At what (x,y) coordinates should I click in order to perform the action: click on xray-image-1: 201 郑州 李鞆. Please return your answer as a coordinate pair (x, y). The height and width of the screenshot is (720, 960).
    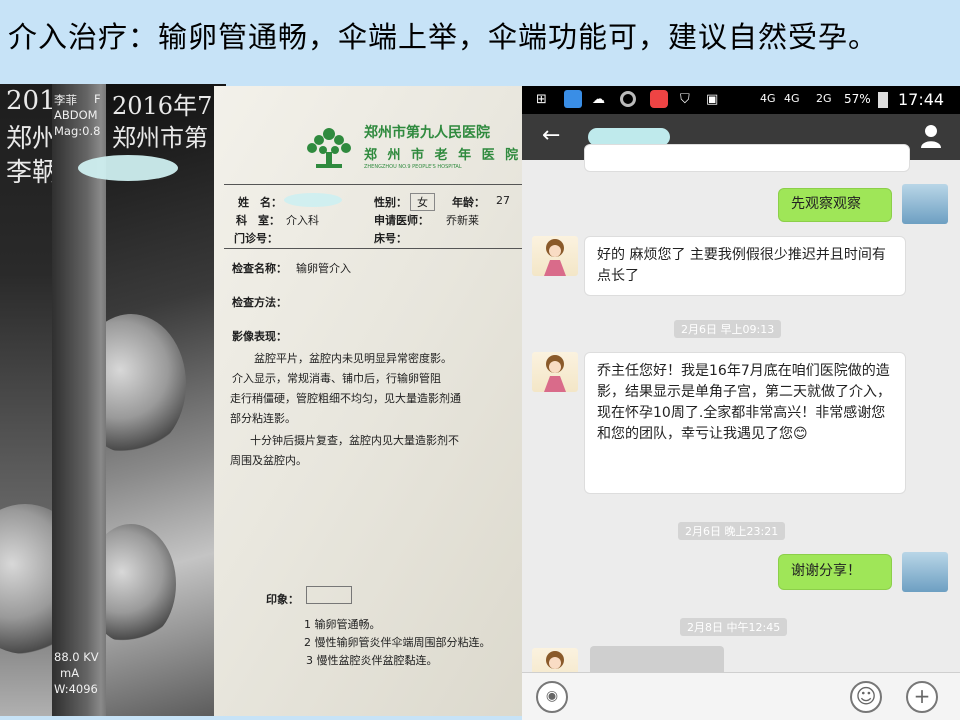
    Looking at the image, I should click on (30, 400).